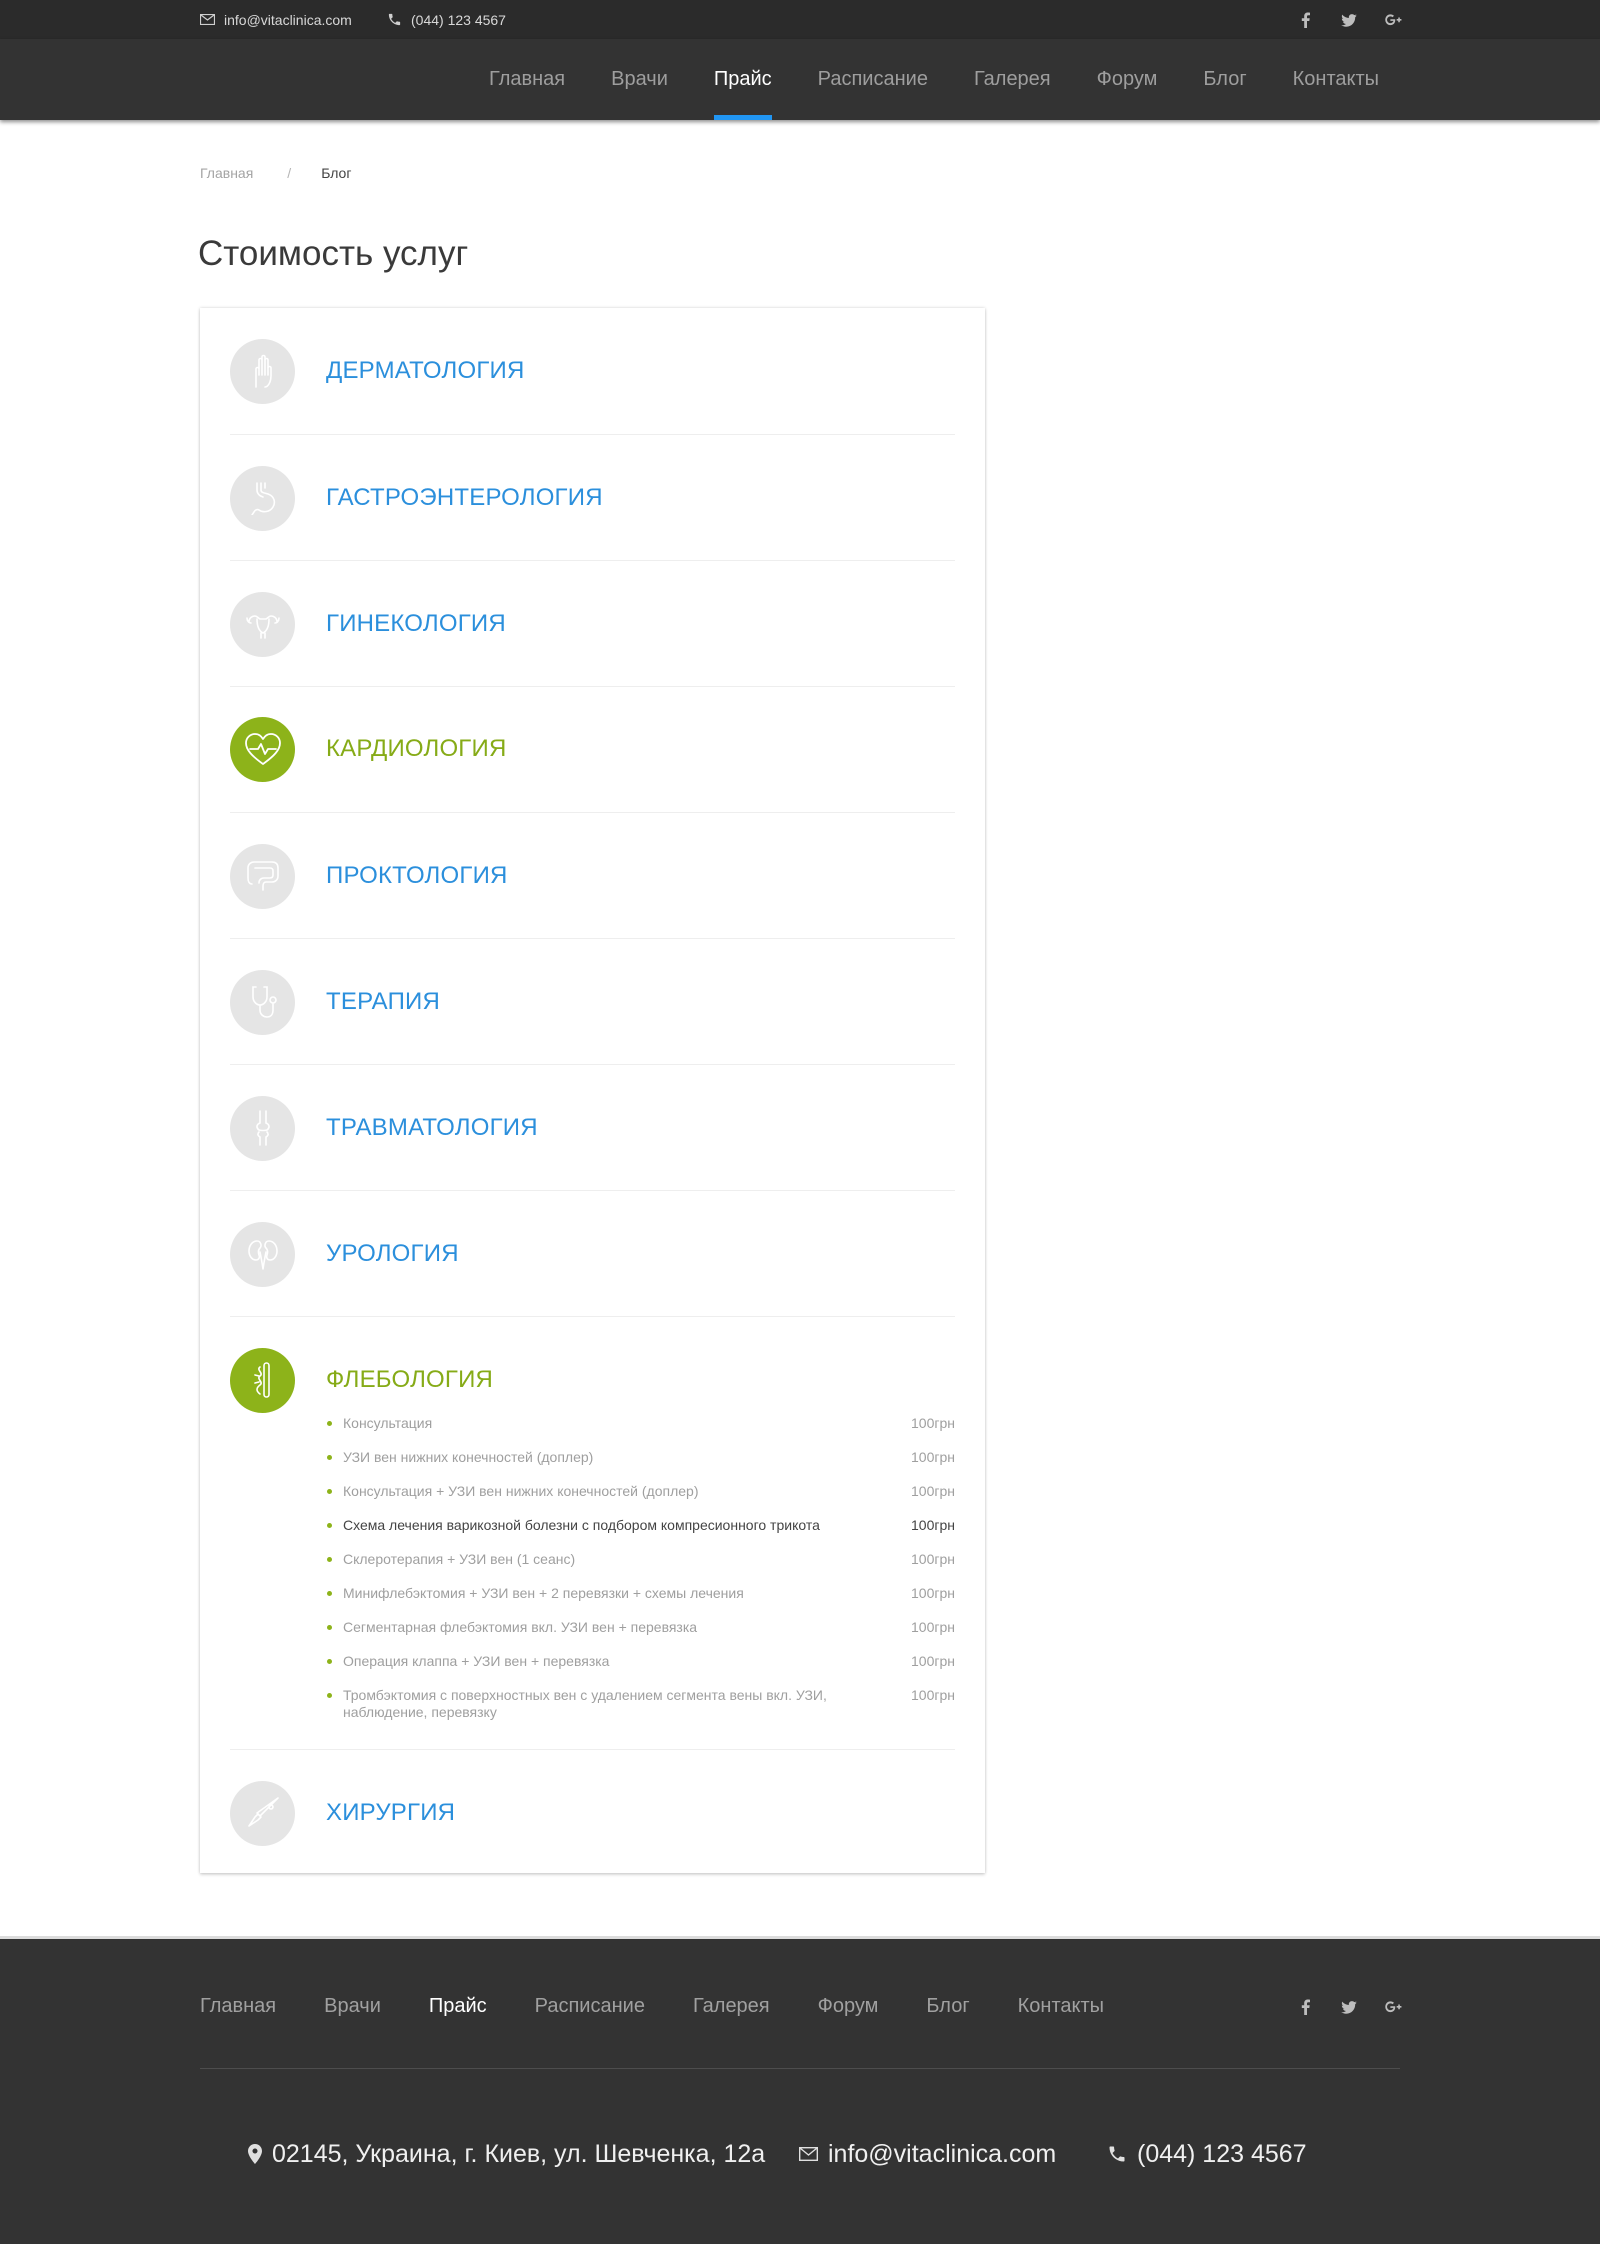 This screenshot has height=2244, width=1600. I want to click on footer-nav-doctors: Врачи, so click(352, 2006).